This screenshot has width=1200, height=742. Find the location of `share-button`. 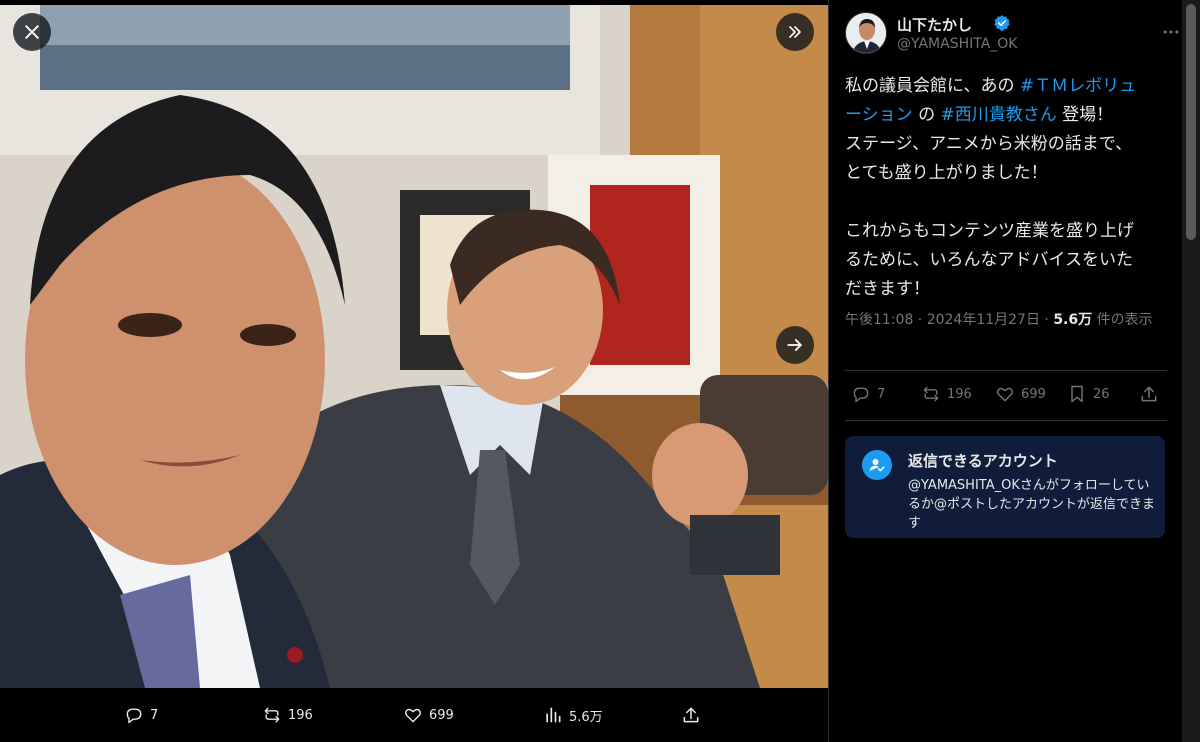

share-button is located at coordinates (1149, 394).